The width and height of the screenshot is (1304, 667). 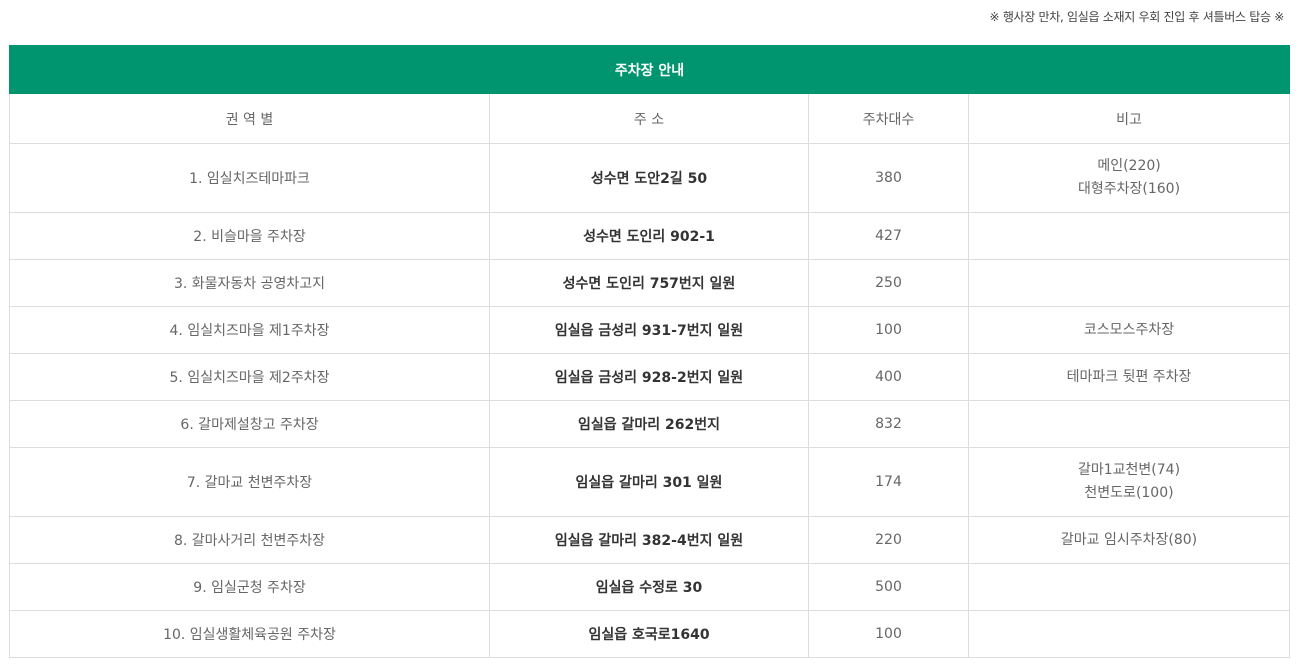 I want to click on cell-count: 400, so click(x=888, y=377).